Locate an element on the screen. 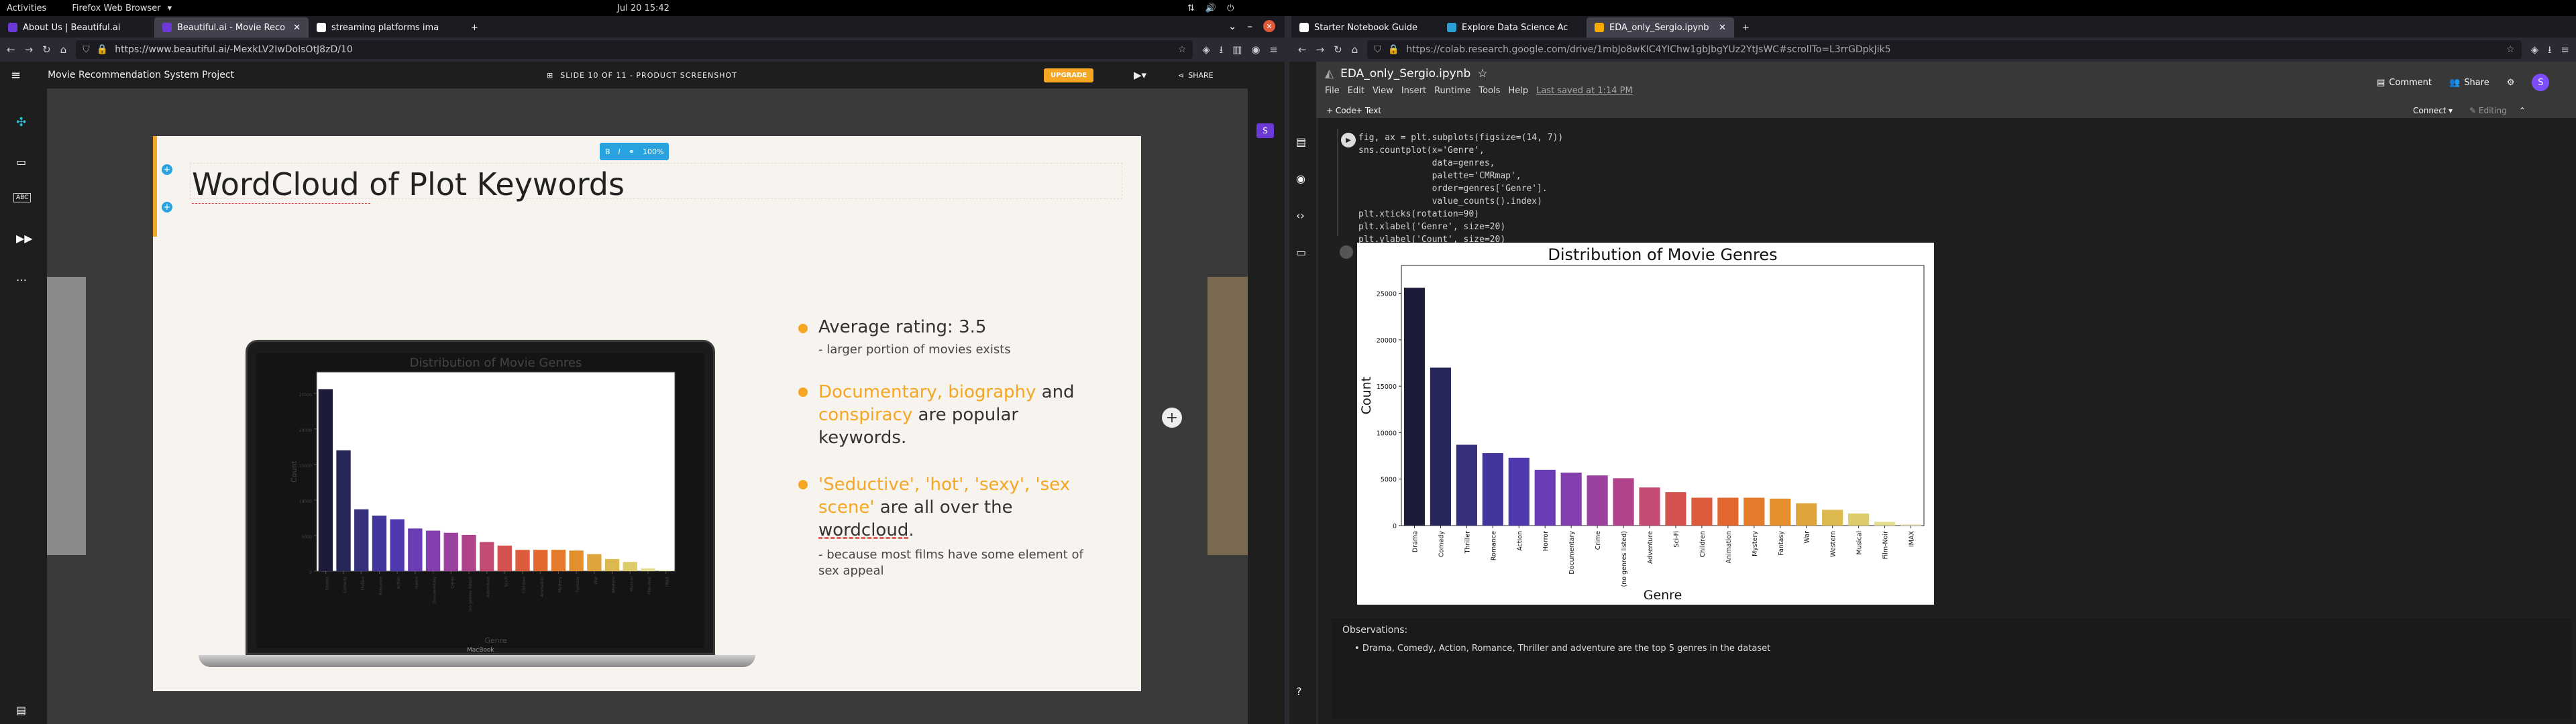 The width and height of the screenshot is (2576, 724). power-icon: ⏻ is located at coordinates (1230, 8).